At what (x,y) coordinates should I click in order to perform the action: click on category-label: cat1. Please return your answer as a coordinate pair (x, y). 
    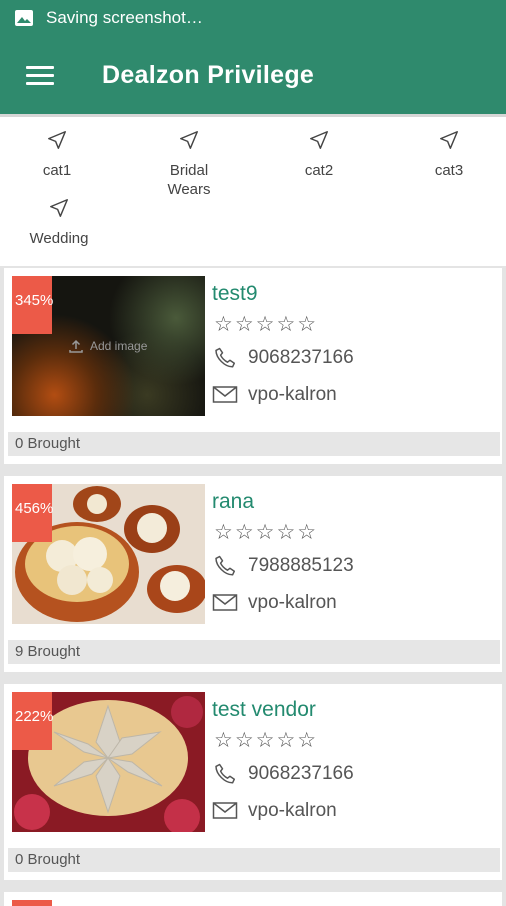
    Looking at the image, I should click on (57, 170).